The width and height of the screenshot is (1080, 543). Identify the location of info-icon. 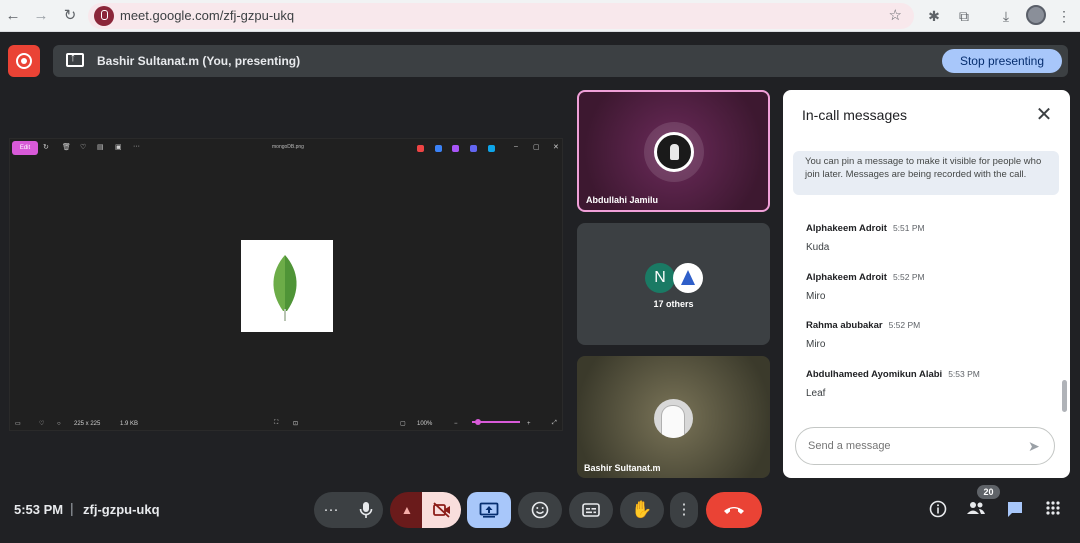
(938, 510).